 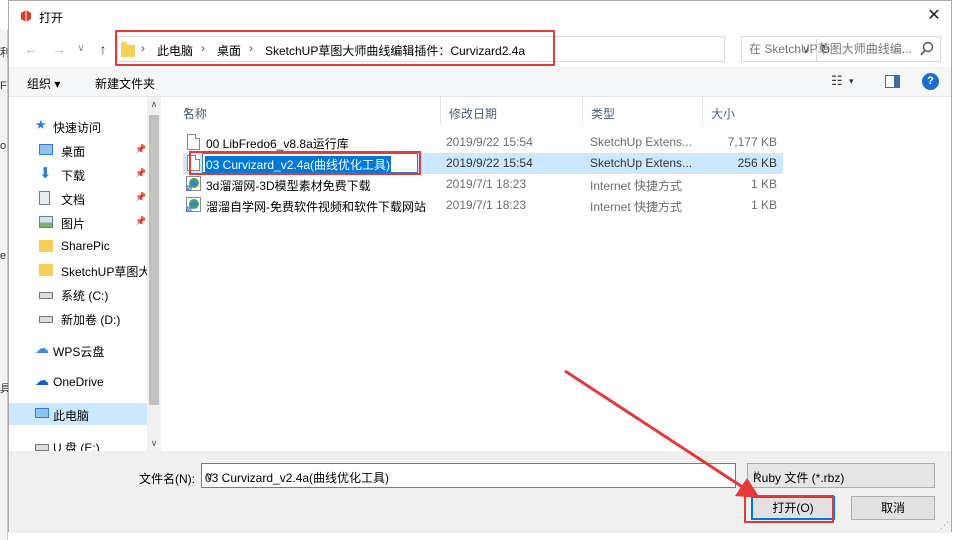 What do you see at coordinates (743, 111) in the screenshot?
I see `column-header-size: 大小` at bounding box center [743, 111].